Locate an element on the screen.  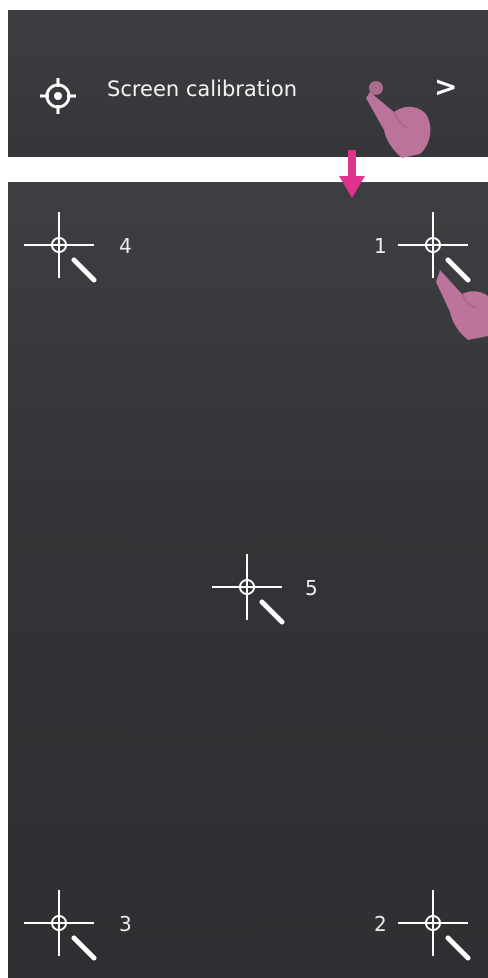
instruction-overlay is located at coordinates (413, 210).